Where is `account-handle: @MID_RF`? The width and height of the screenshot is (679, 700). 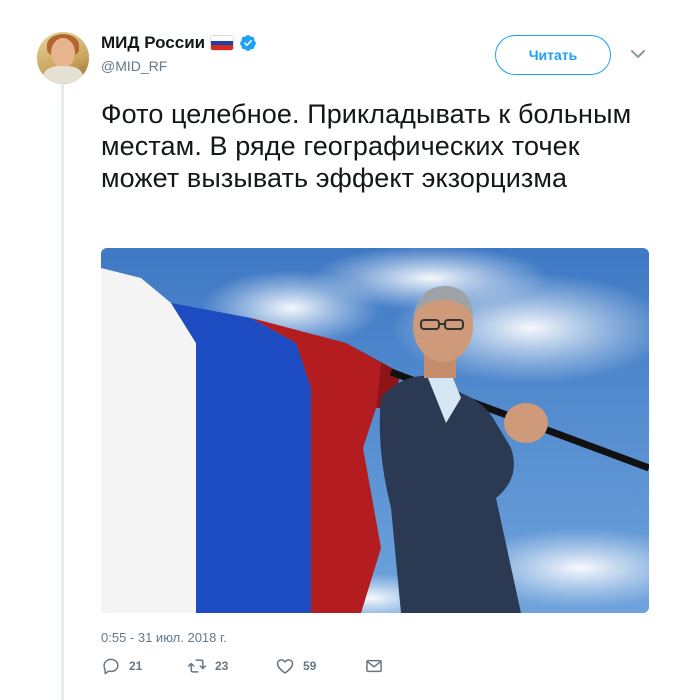
account-handle: @MID_RF is located at coordinates (179, 66).